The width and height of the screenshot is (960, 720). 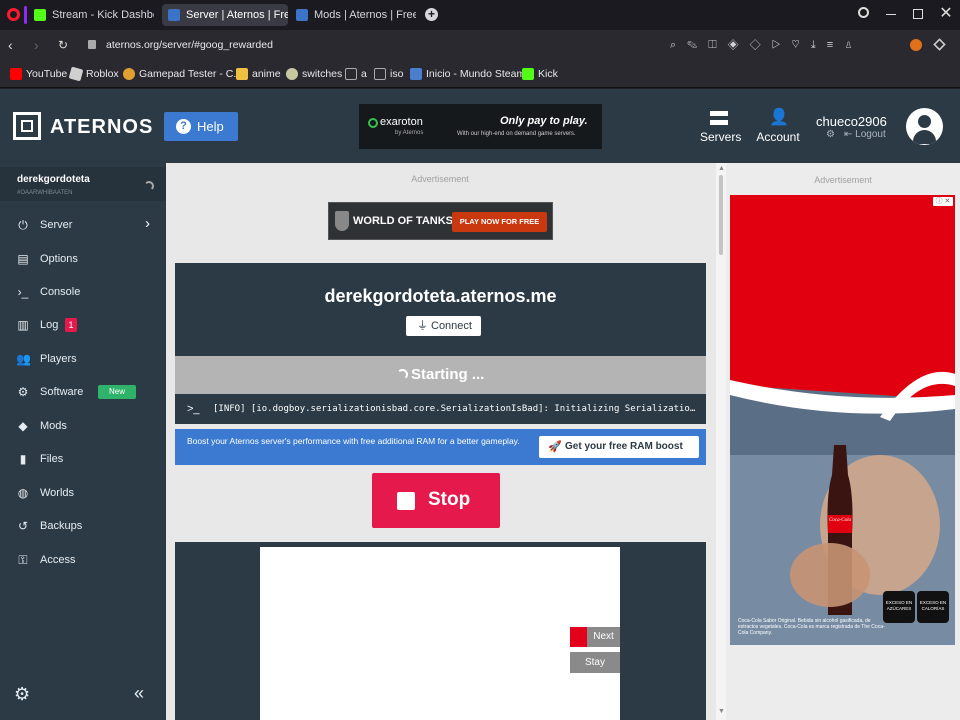 What do you see at coordinates (41, 45) in the screenshot?
I see `forward-icon: ›` at bounding box center [41, 45].